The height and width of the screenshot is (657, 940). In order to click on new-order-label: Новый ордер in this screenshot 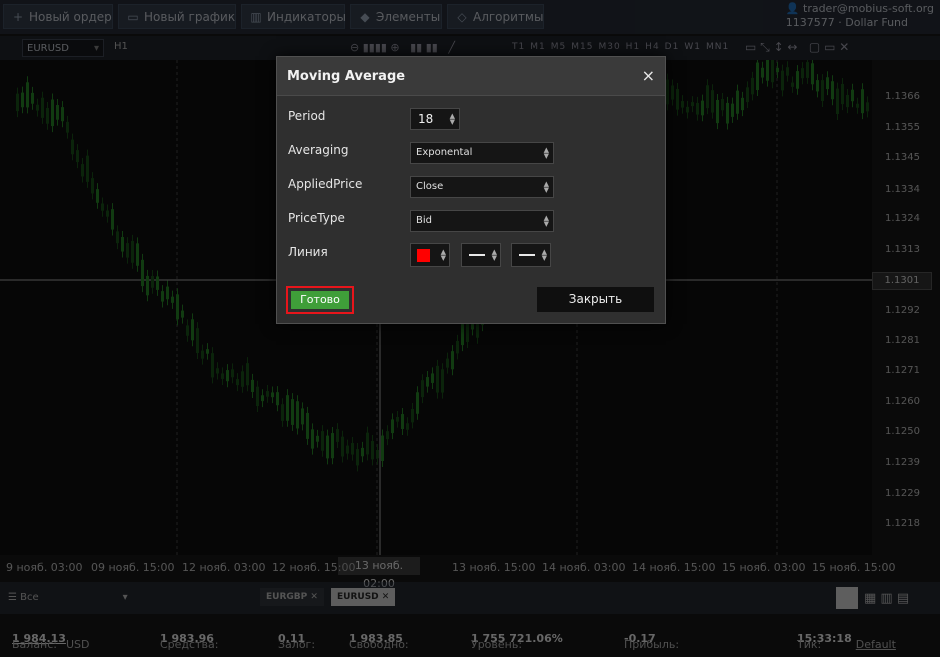, I will do `click(70, 17)`.